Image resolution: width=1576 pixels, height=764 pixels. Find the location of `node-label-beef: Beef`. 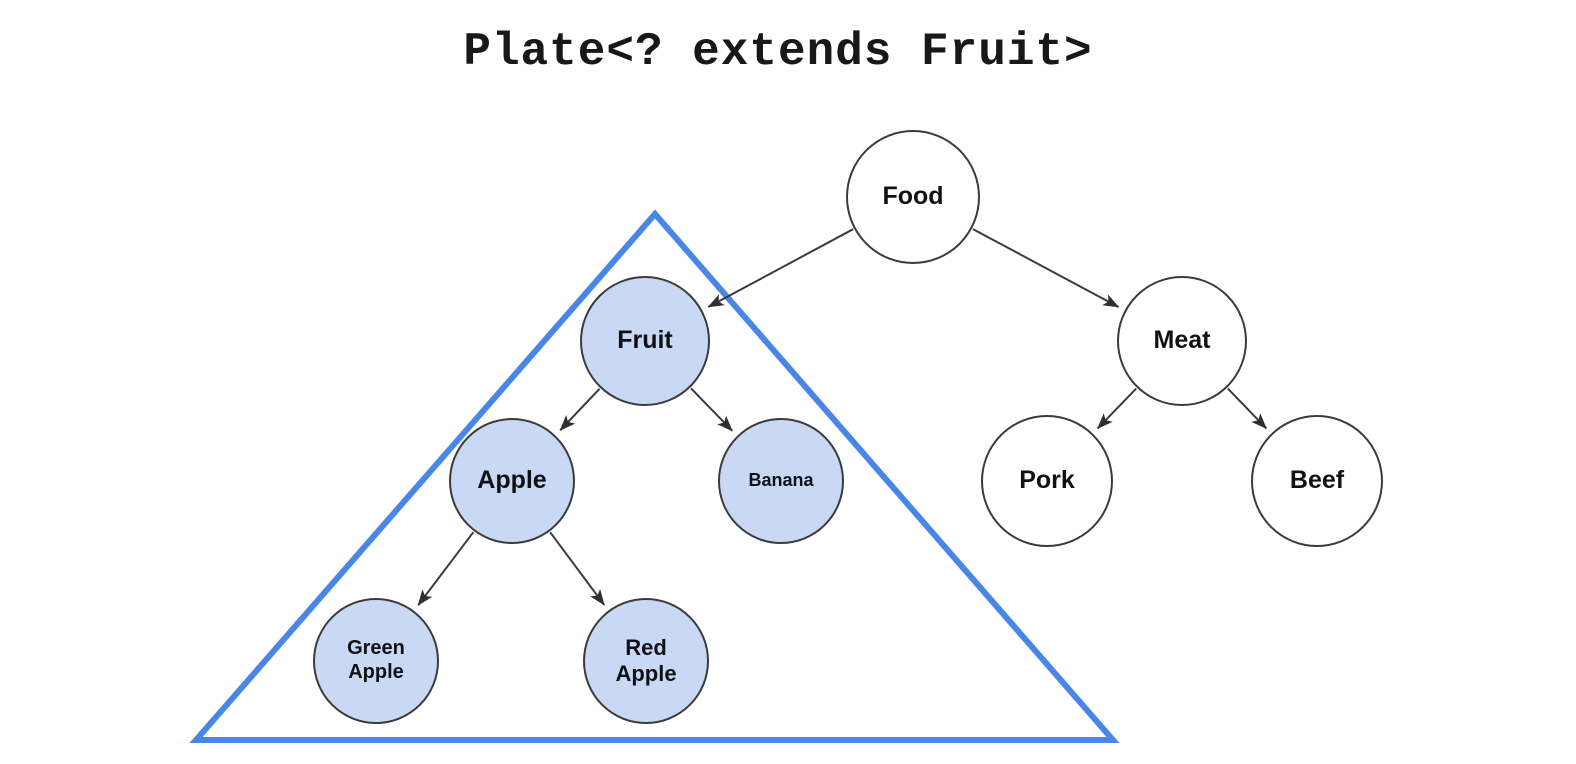

node-label-beef: Beef is located at coordinates (1317, 480).